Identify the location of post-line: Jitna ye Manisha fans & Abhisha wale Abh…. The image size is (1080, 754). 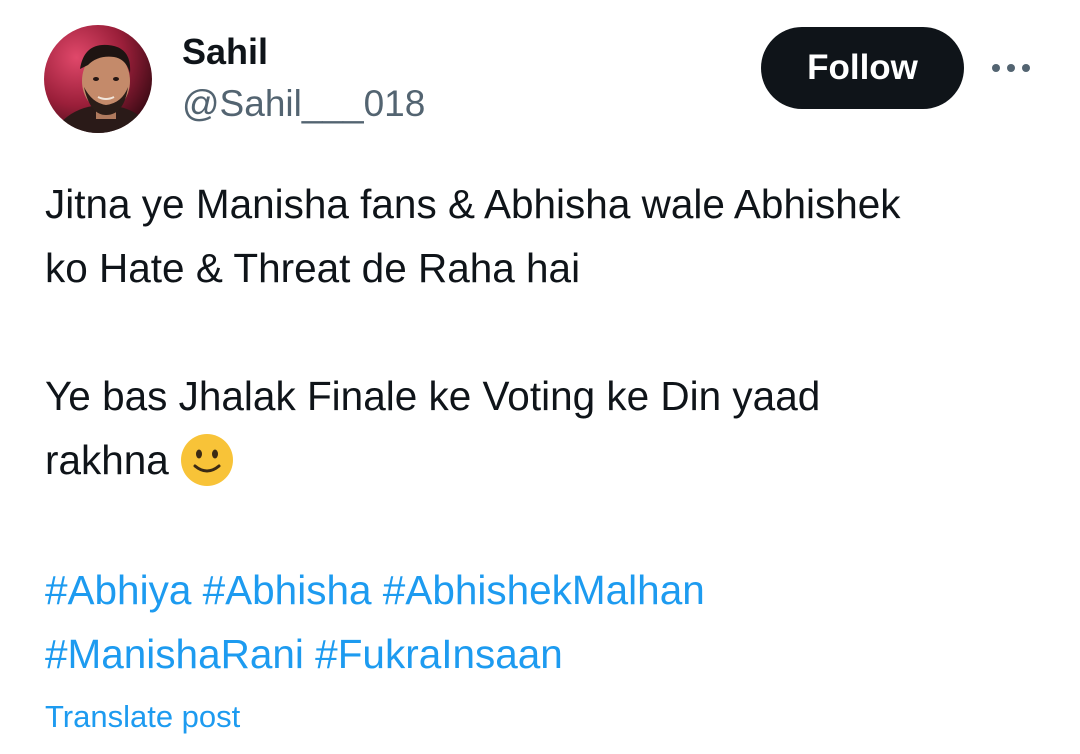
(473, 204).